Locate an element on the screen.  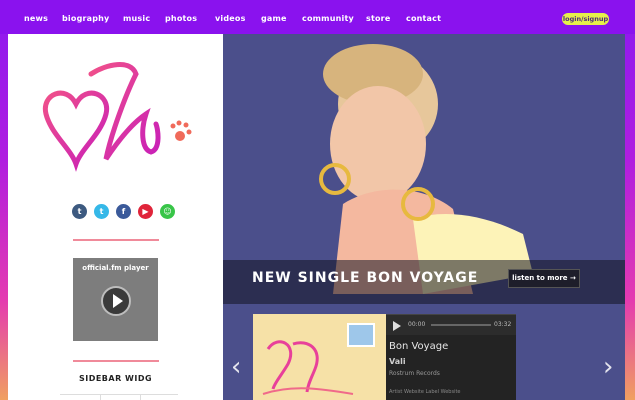
chevron-left-icon: ‹ is located at coordinates (236, 367).